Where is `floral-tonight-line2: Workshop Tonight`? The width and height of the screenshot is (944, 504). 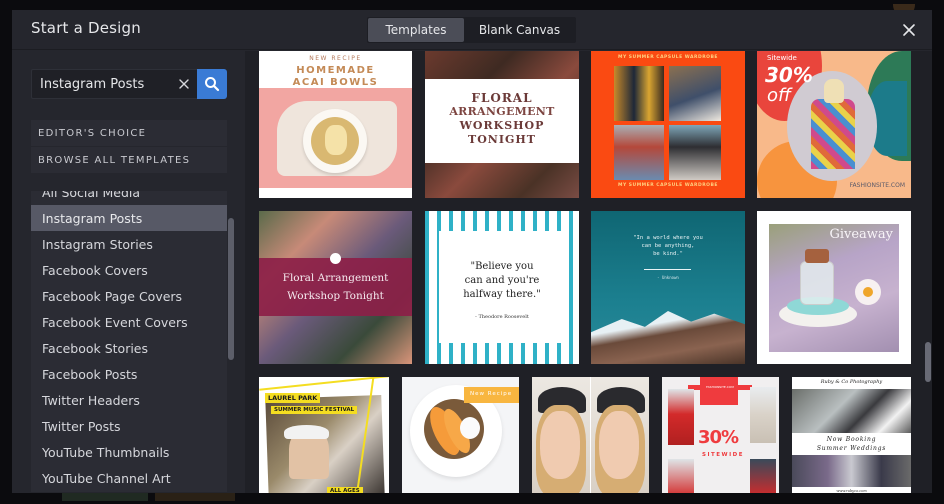 floral-tonight-line2: Workshop Tonight is located at coordinates (335, 296).